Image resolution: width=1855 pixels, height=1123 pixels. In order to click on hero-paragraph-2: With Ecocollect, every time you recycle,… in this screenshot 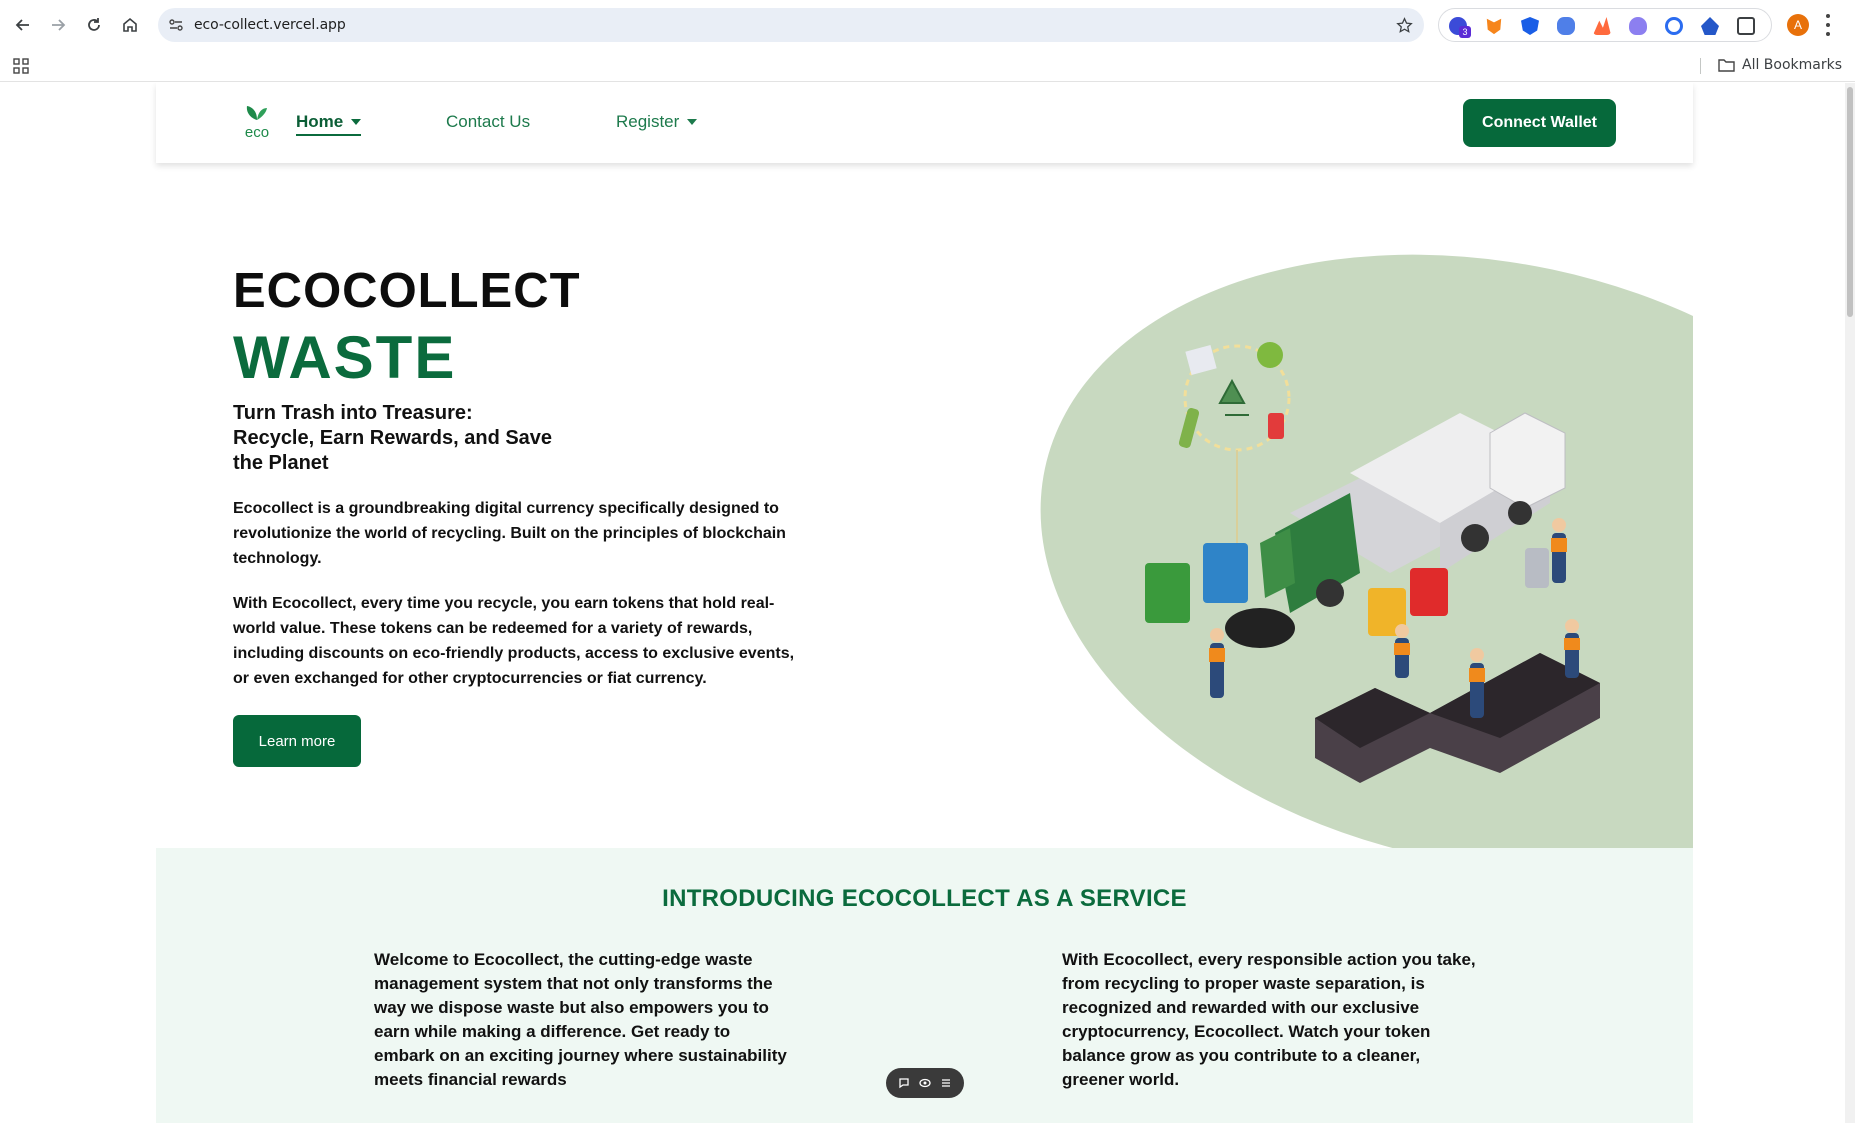, I will do `click(514, 641)`.